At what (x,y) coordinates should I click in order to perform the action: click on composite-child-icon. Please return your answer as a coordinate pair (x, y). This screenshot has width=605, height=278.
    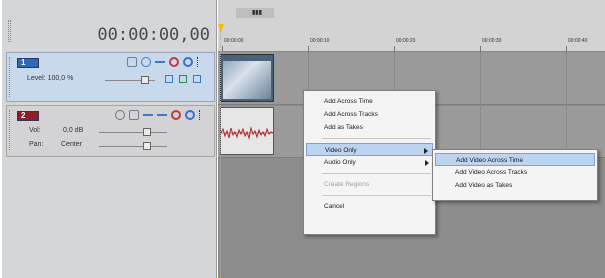
    Looking at the image, I should click on (169, 79).